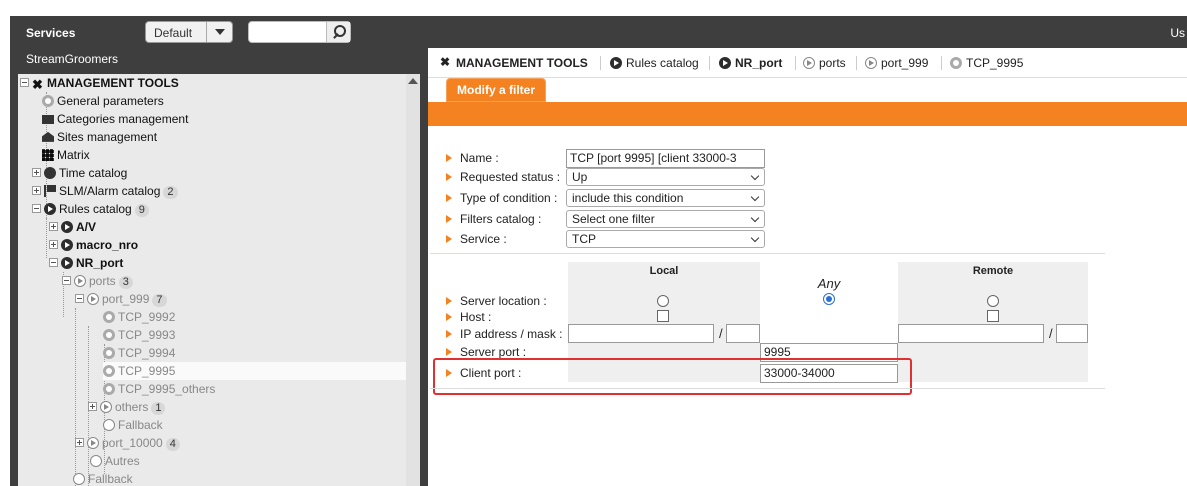 The width and height of the screenshot is (1187, 486). Describe the element at coordinates (663, 316) in the screenshot. I see `local-host-checkbox` at that location.